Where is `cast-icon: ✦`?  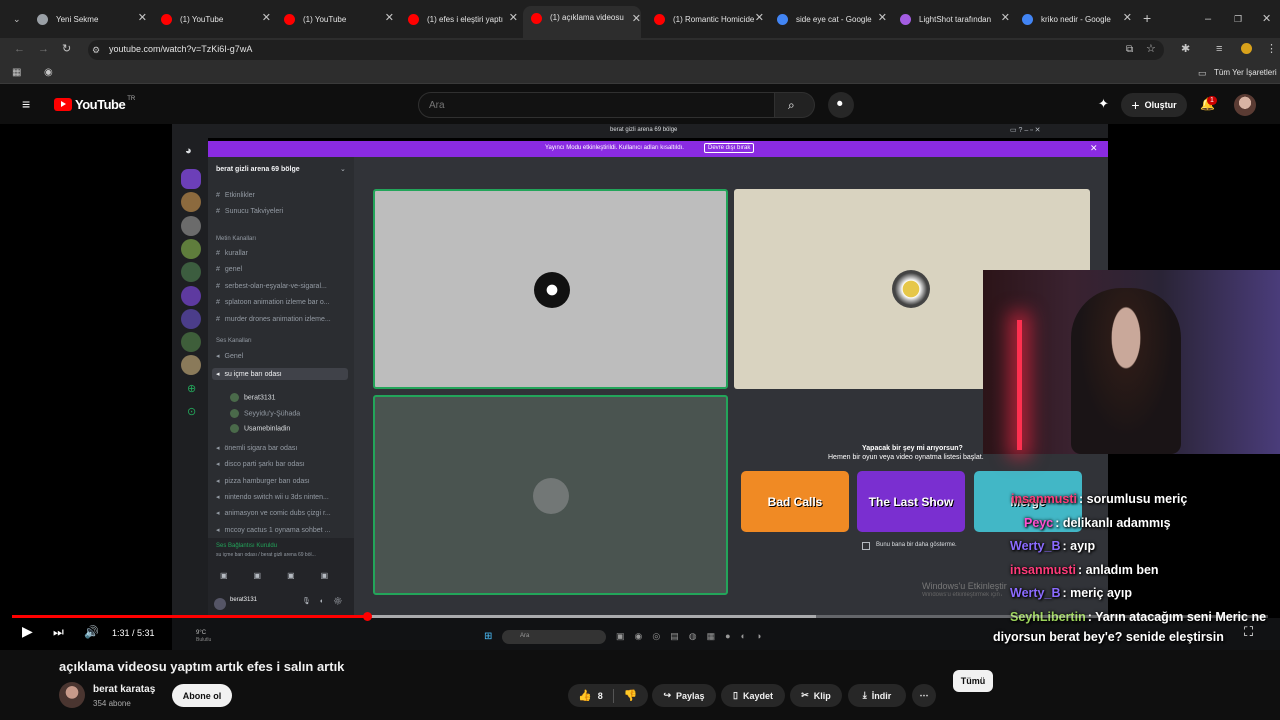 cast-icon: ✦ is located at coordinates (1103, 103).